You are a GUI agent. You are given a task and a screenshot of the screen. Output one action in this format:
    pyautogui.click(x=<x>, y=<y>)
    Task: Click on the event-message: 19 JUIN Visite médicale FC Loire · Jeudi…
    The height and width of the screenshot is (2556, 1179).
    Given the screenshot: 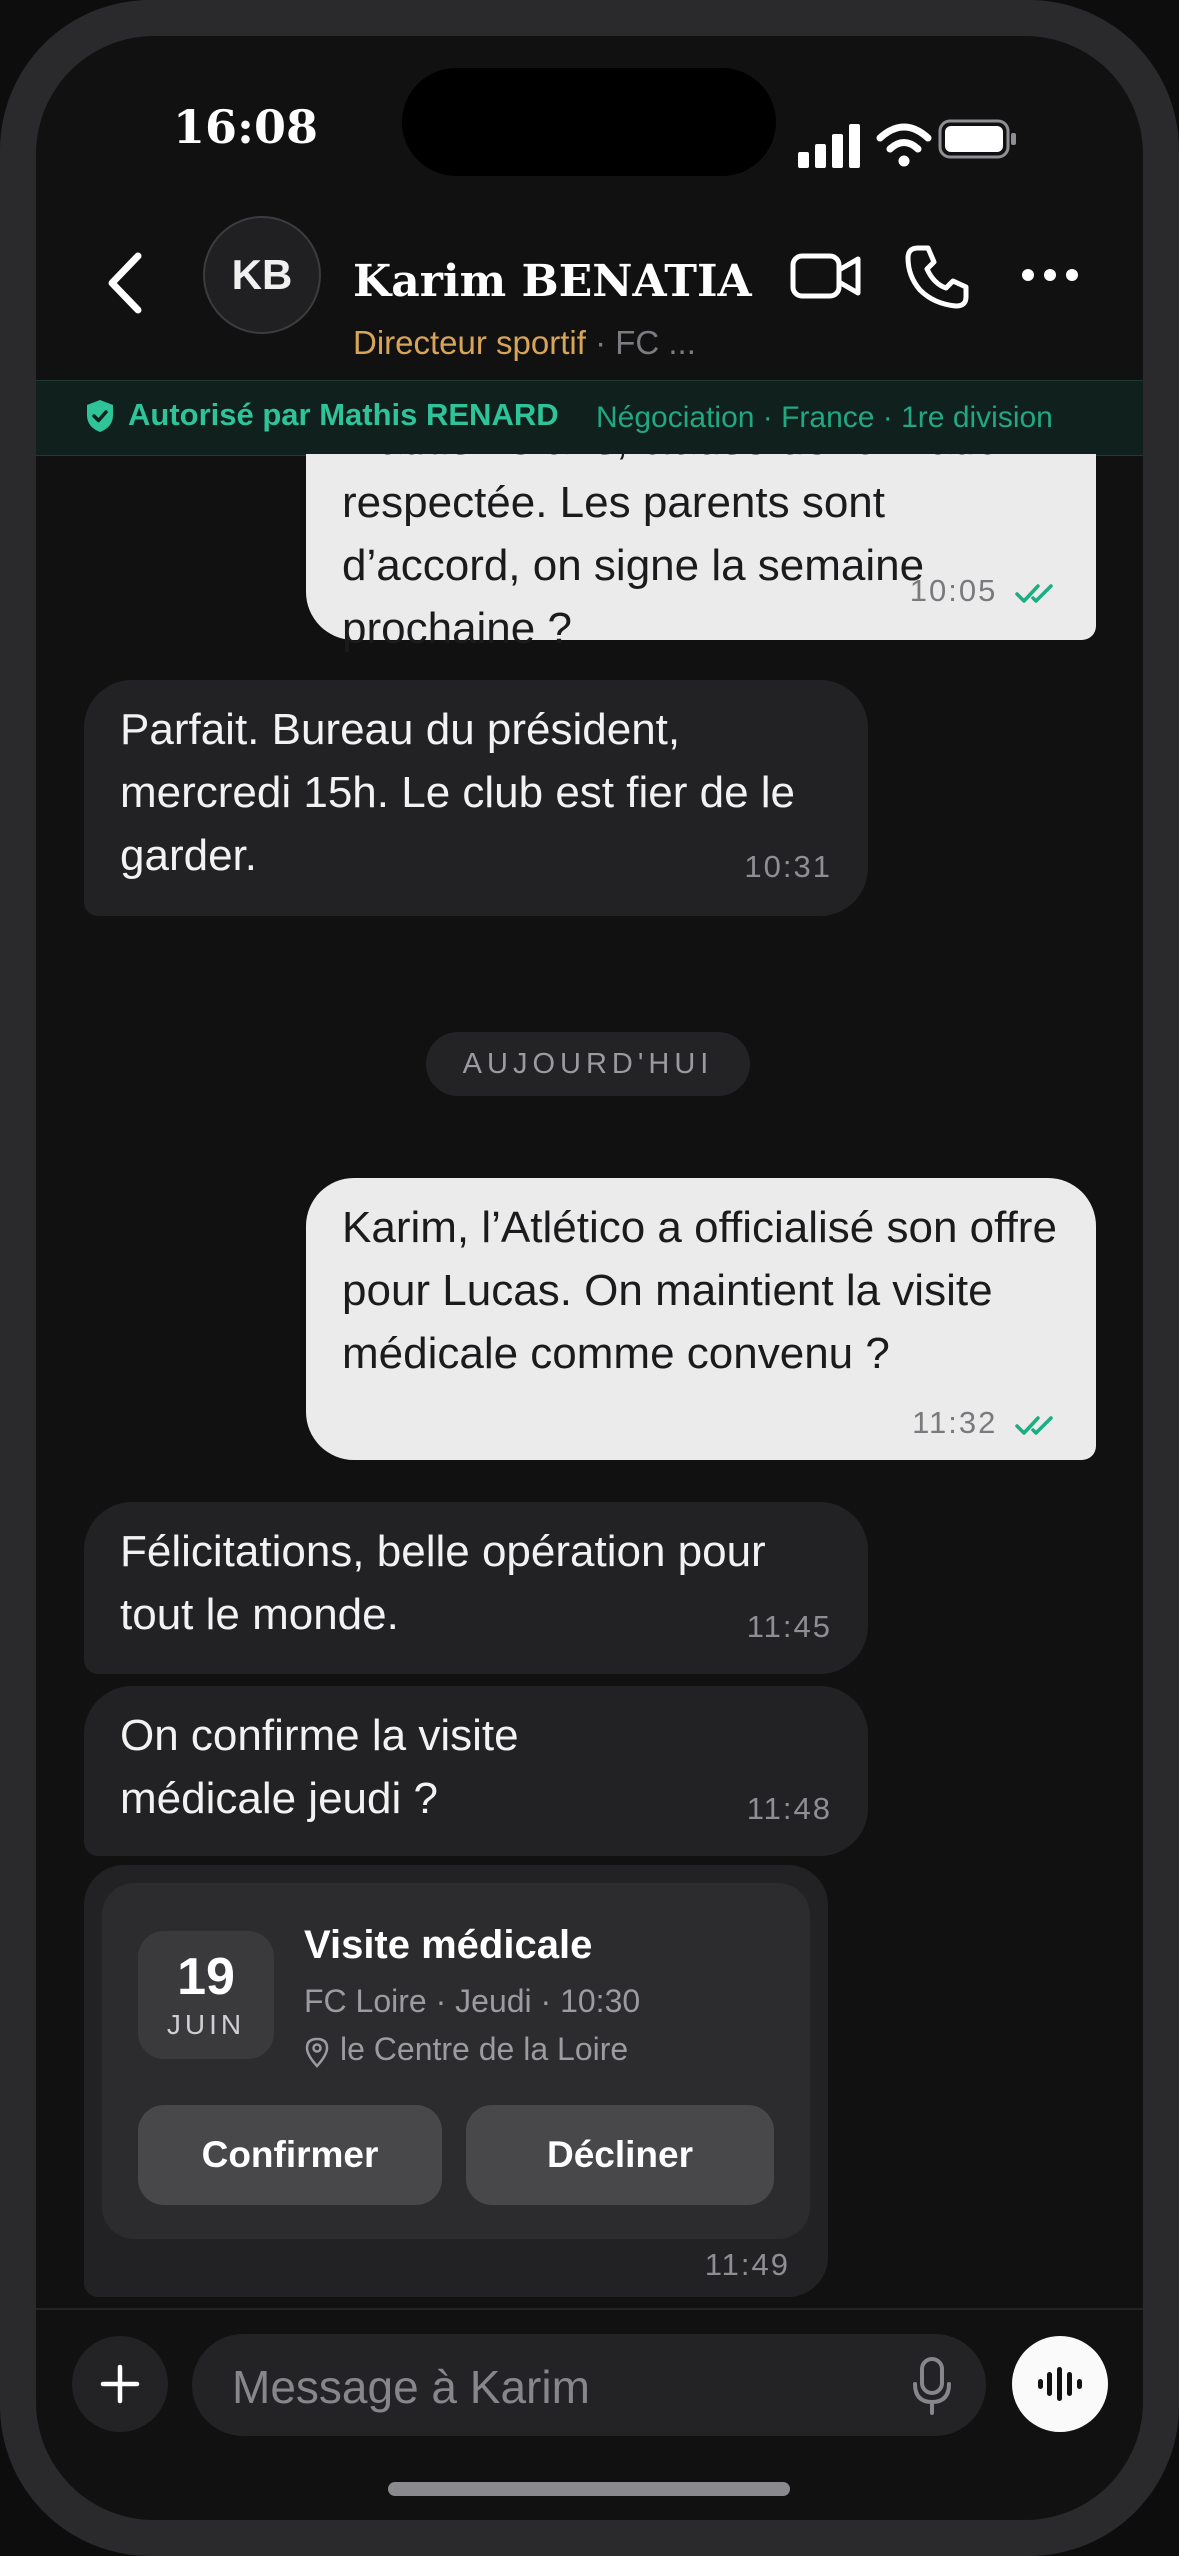 What is the action you would take?
    pyautogui.click(x=456, y=2081)
    